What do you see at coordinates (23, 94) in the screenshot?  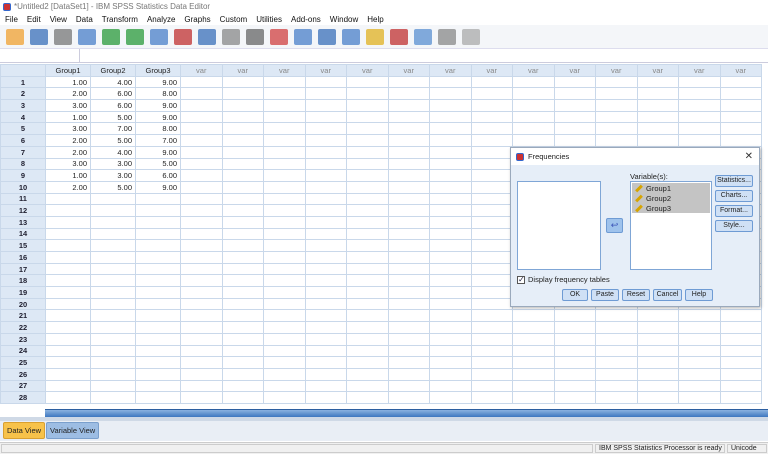 I see `row-header: 2` at bounding box center [23, 94].